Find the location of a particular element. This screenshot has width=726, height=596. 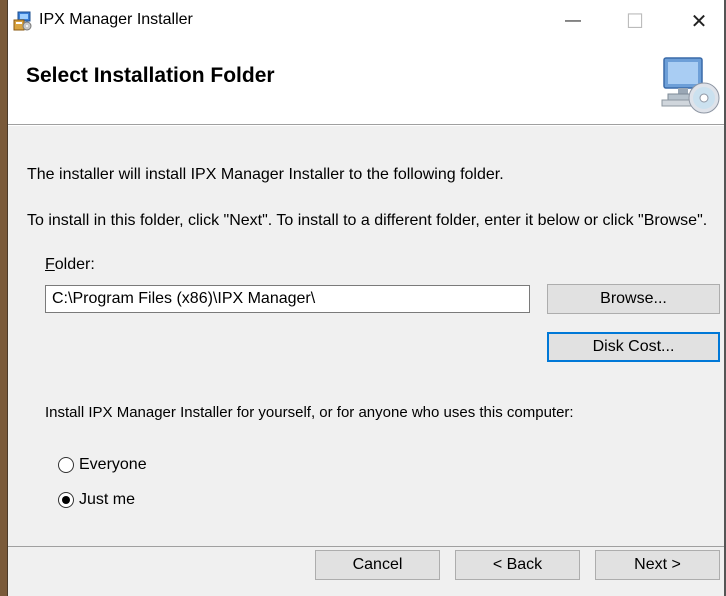

radio-button-icon is located at coordinates (66, 465).